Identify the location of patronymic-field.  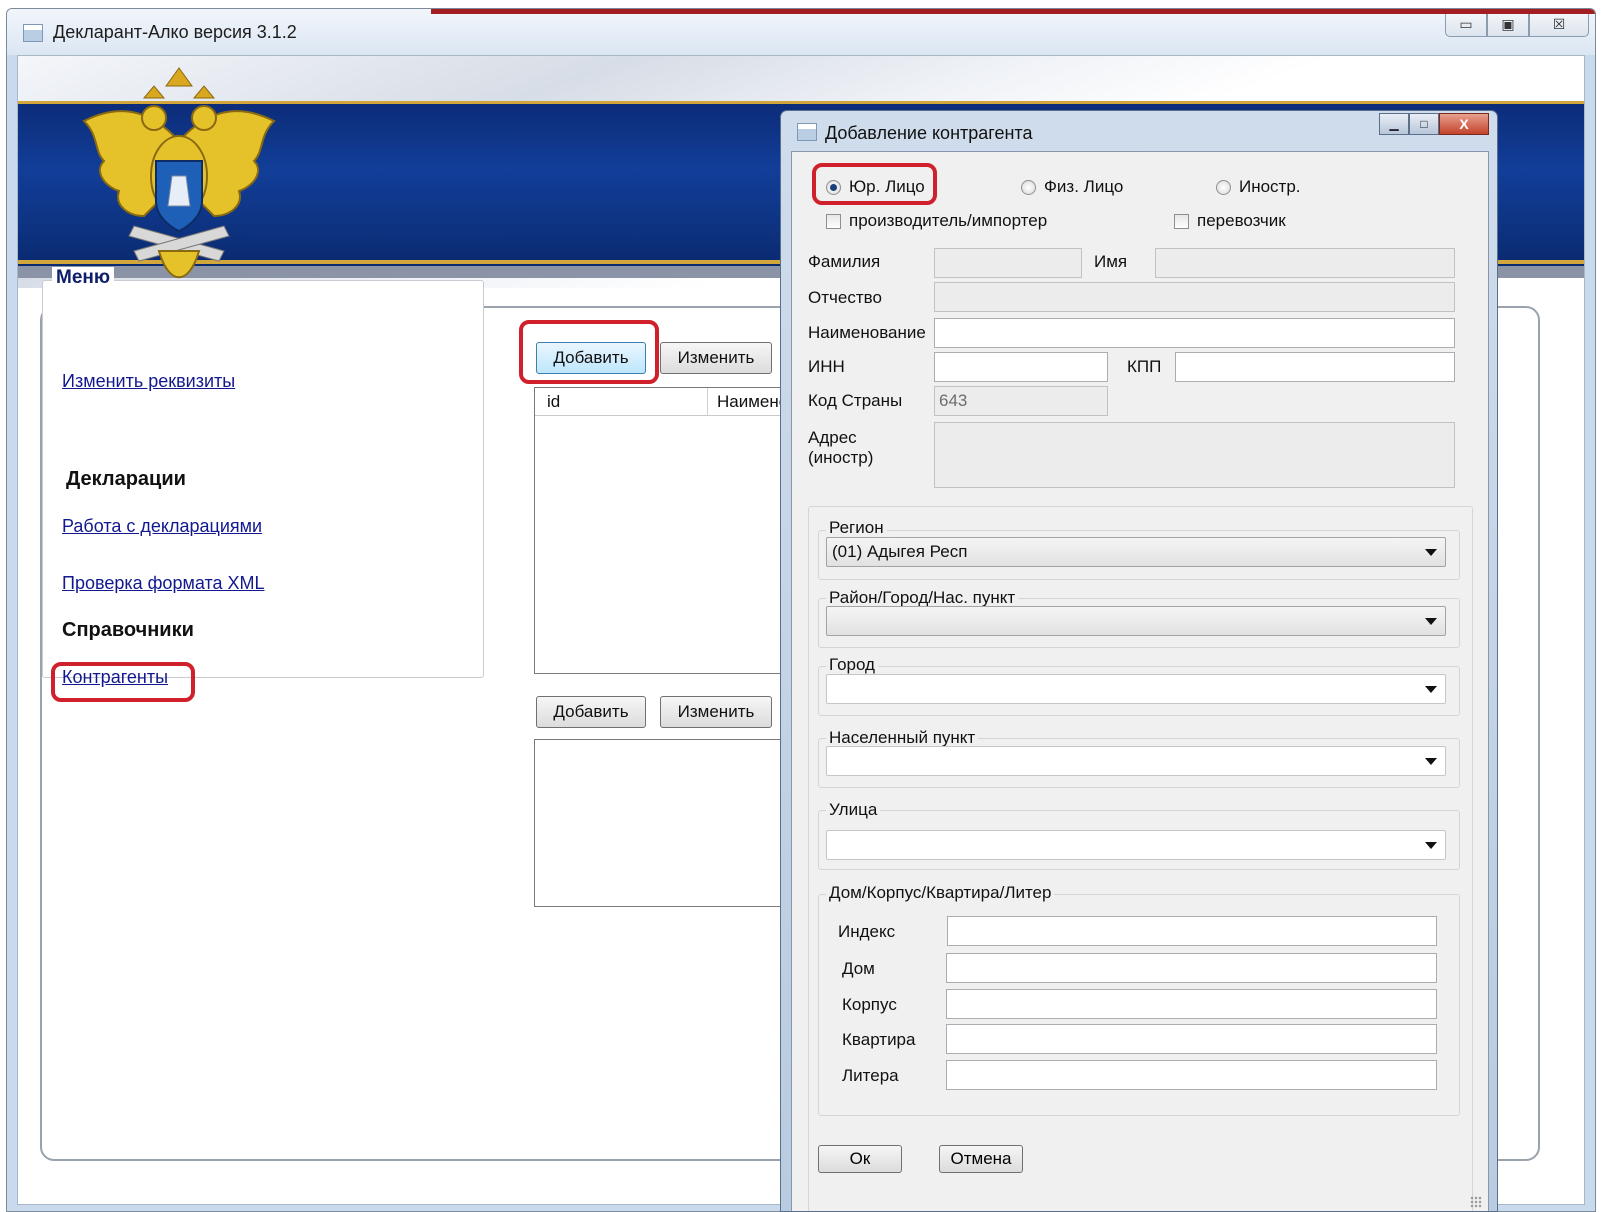
(1194, 297).